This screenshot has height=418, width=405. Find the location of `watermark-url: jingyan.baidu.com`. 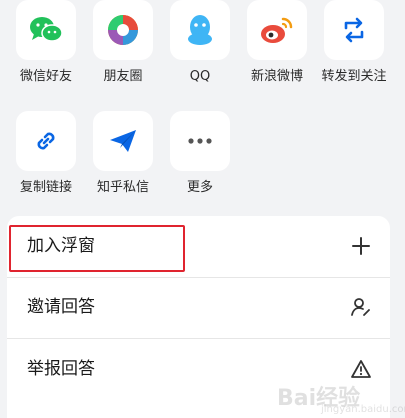

watermark-url: jingyan.baidu.com is located at coordinates (363, 409).